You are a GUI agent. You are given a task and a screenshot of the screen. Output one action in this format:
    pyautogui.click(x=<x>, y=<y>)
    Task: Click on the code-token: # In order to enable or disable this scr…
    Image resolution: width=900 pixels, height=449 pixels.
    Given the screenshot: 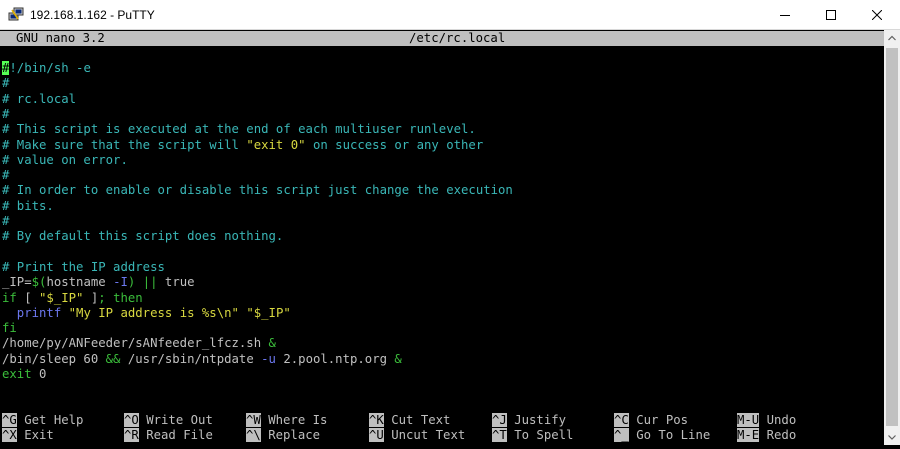 What is the action you would take?
    pyautogui.click(x=257, y=190)
    